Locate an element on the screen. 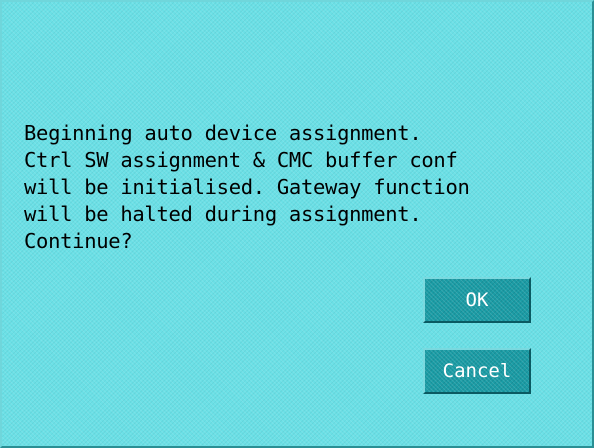 The image size is (594, 448). message-line-5: Continue? is located at coordinates (78, 241).